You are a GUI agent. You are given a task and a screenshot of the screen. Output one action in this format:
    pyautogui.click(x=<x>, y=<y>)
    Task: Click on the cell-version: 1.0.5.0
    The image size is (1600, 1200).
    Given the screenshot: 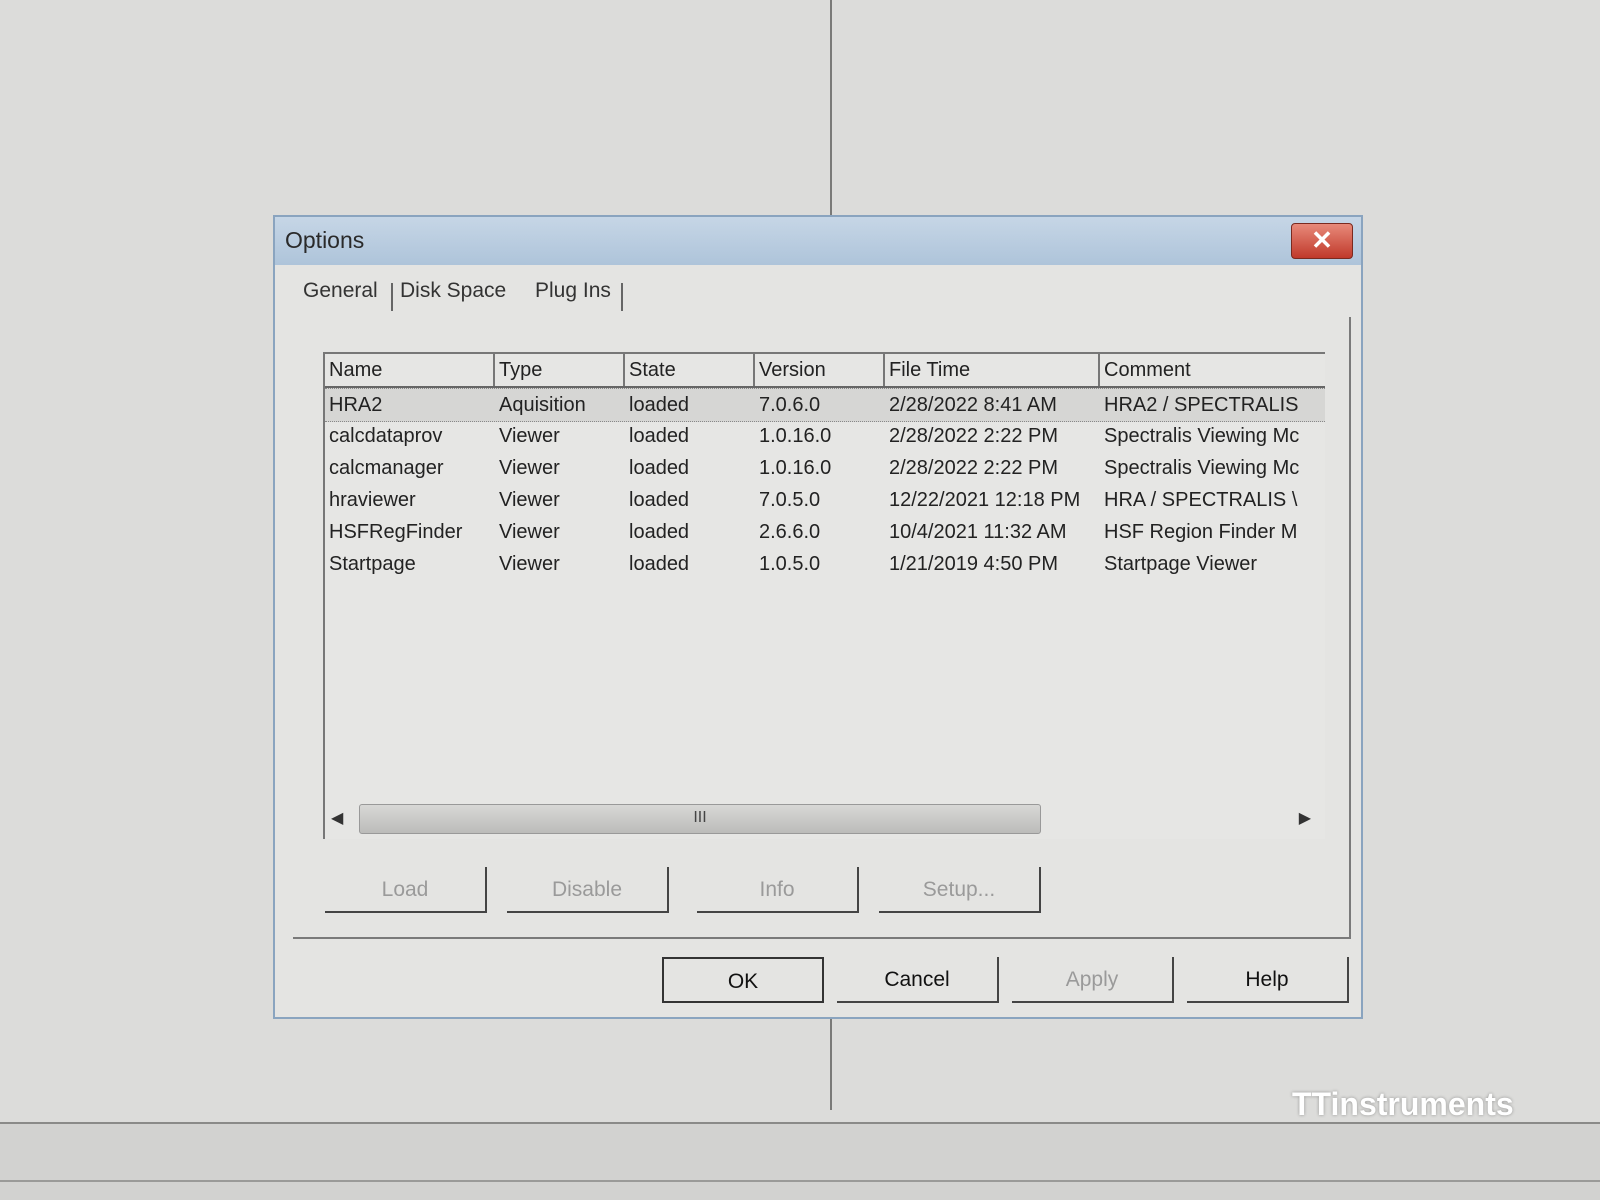 What is the action you would take?
    pyautogui.click(x=790, y=564)
    